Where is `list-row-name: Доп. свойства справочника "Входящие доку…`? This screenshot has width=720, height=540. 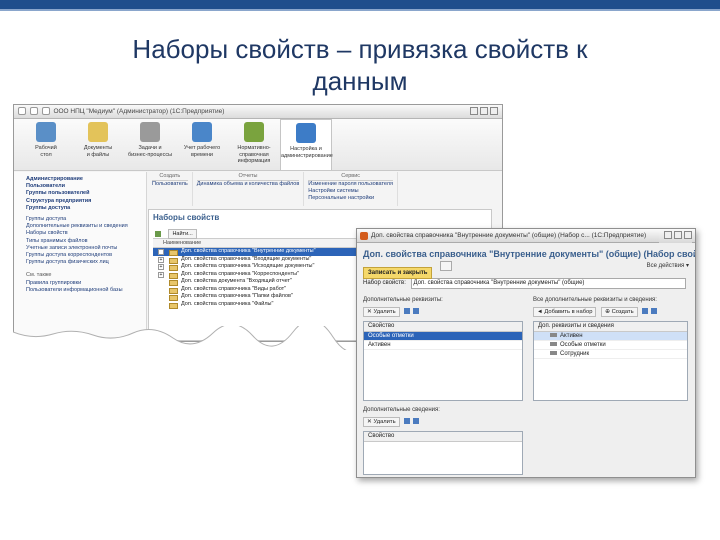
list-row-name: Доп. свойства справочника "Входящие доку… is located at coordinates (246, 258).